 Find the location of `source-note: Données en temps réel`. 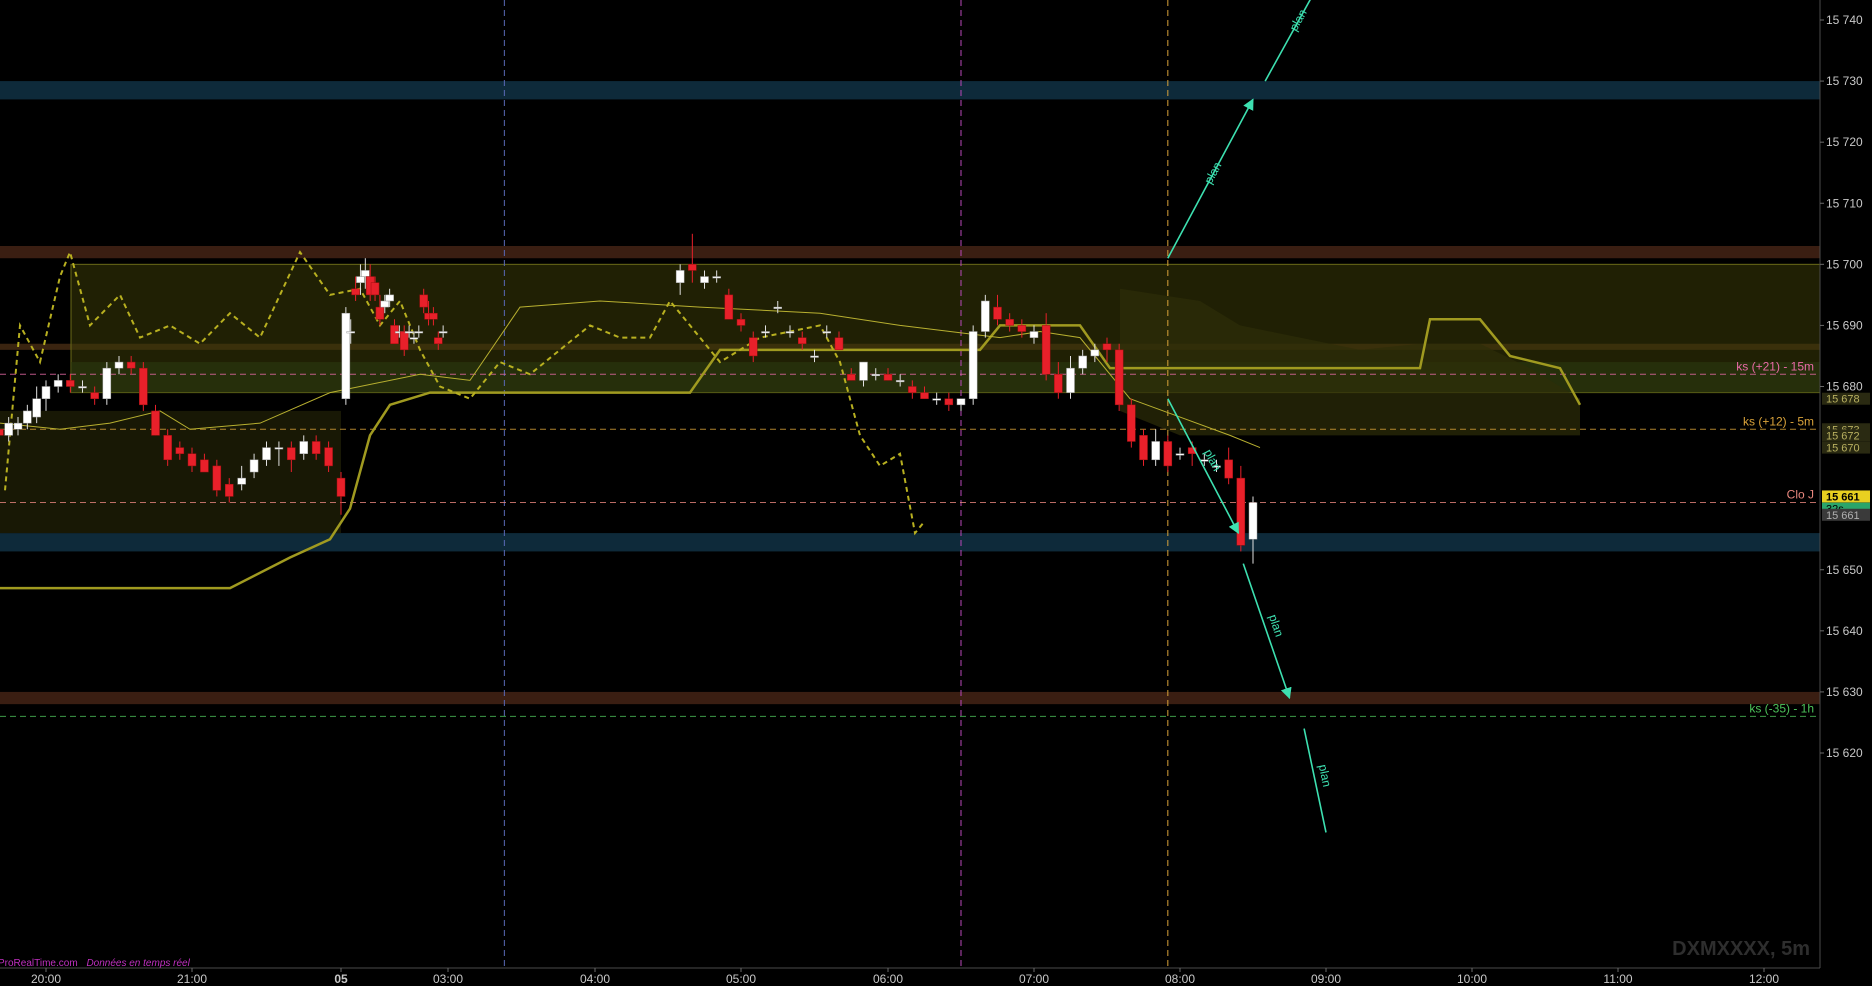

source-note: Données en temps réel is located at coordinates (138, 963).